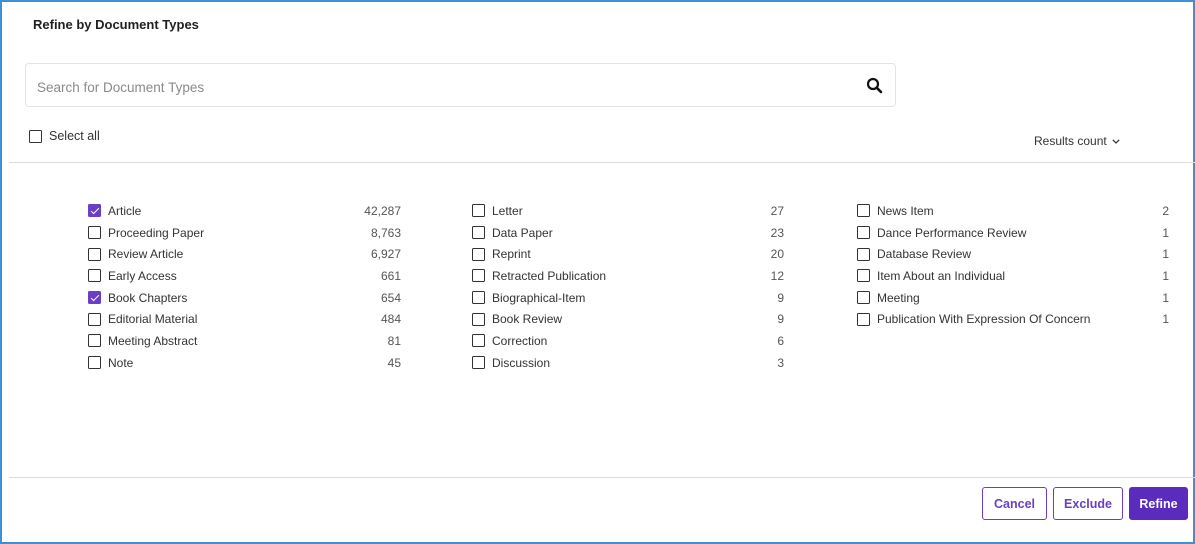 This screenshot has height=544, width=1195. Describe the element at coordinates (522, 232) in the screenshot. I see `document-type-label: Data Paper` at that location.